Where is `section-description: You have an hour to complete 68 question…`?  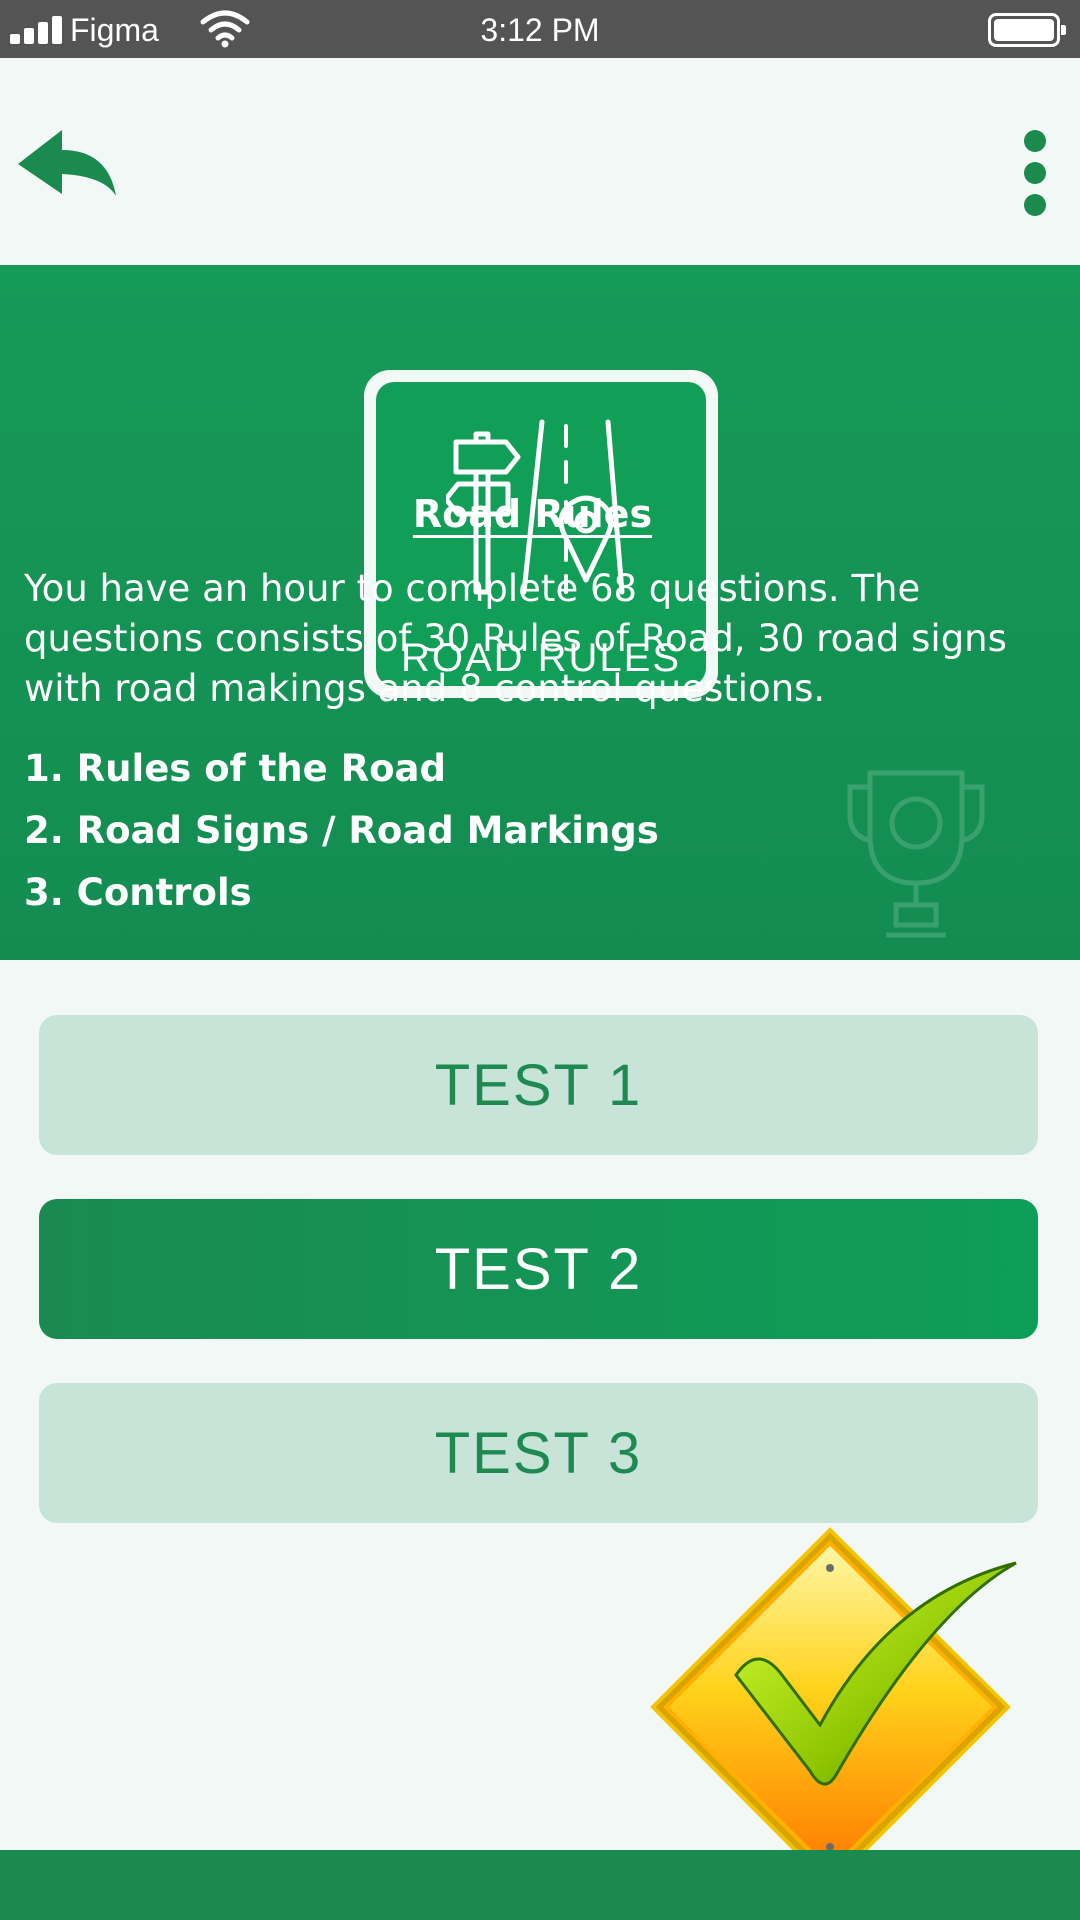
section-description: You have an hour to complete 68 question… is located at coordinates (515, 638).